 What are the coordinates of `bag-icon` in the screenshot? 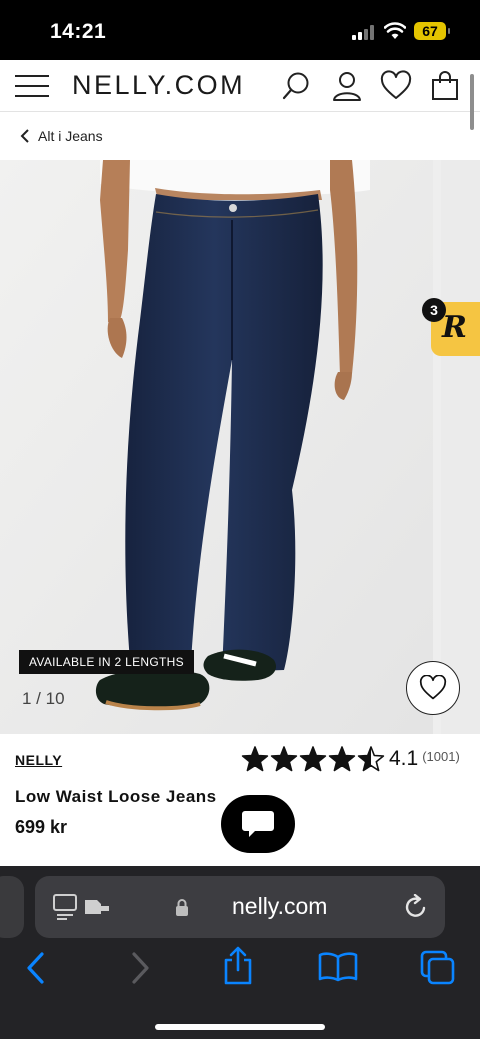 It's located at (445, 86).